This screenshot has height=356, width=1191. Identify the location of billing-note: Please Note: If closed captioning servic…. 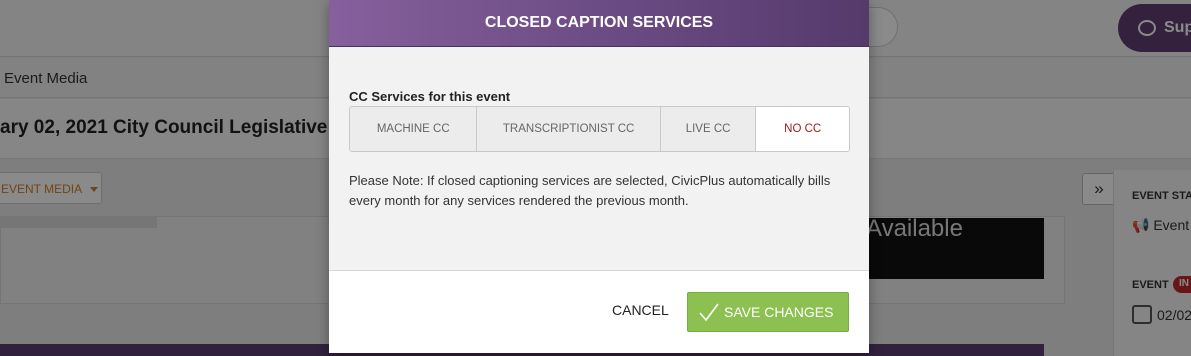
(590, 190).